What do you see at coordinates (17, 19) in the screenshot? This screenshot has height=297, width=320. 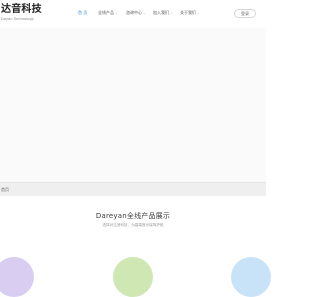 I see `logo-text-en: Dayan Technology` at bounding box center [17, 19].